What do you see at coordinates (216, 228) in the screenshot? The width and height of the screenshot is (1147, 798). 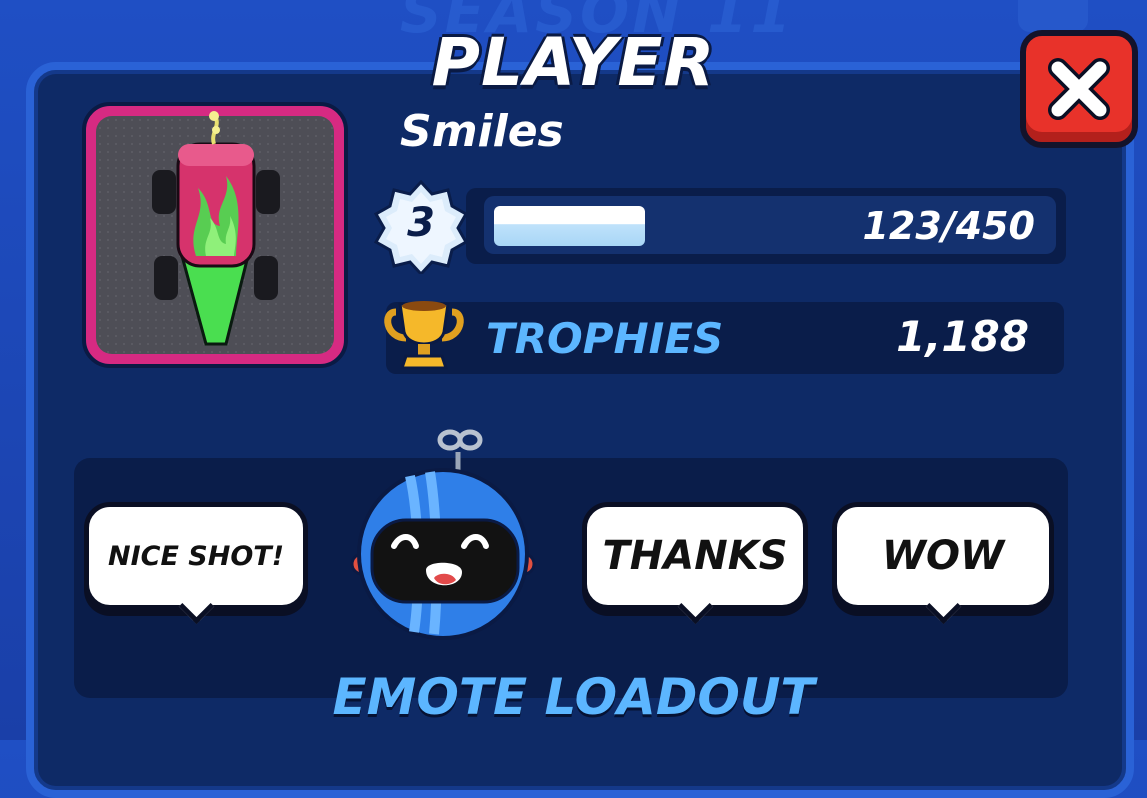 I see `race-car-avatar-icon` at bounding box center [216, 228].